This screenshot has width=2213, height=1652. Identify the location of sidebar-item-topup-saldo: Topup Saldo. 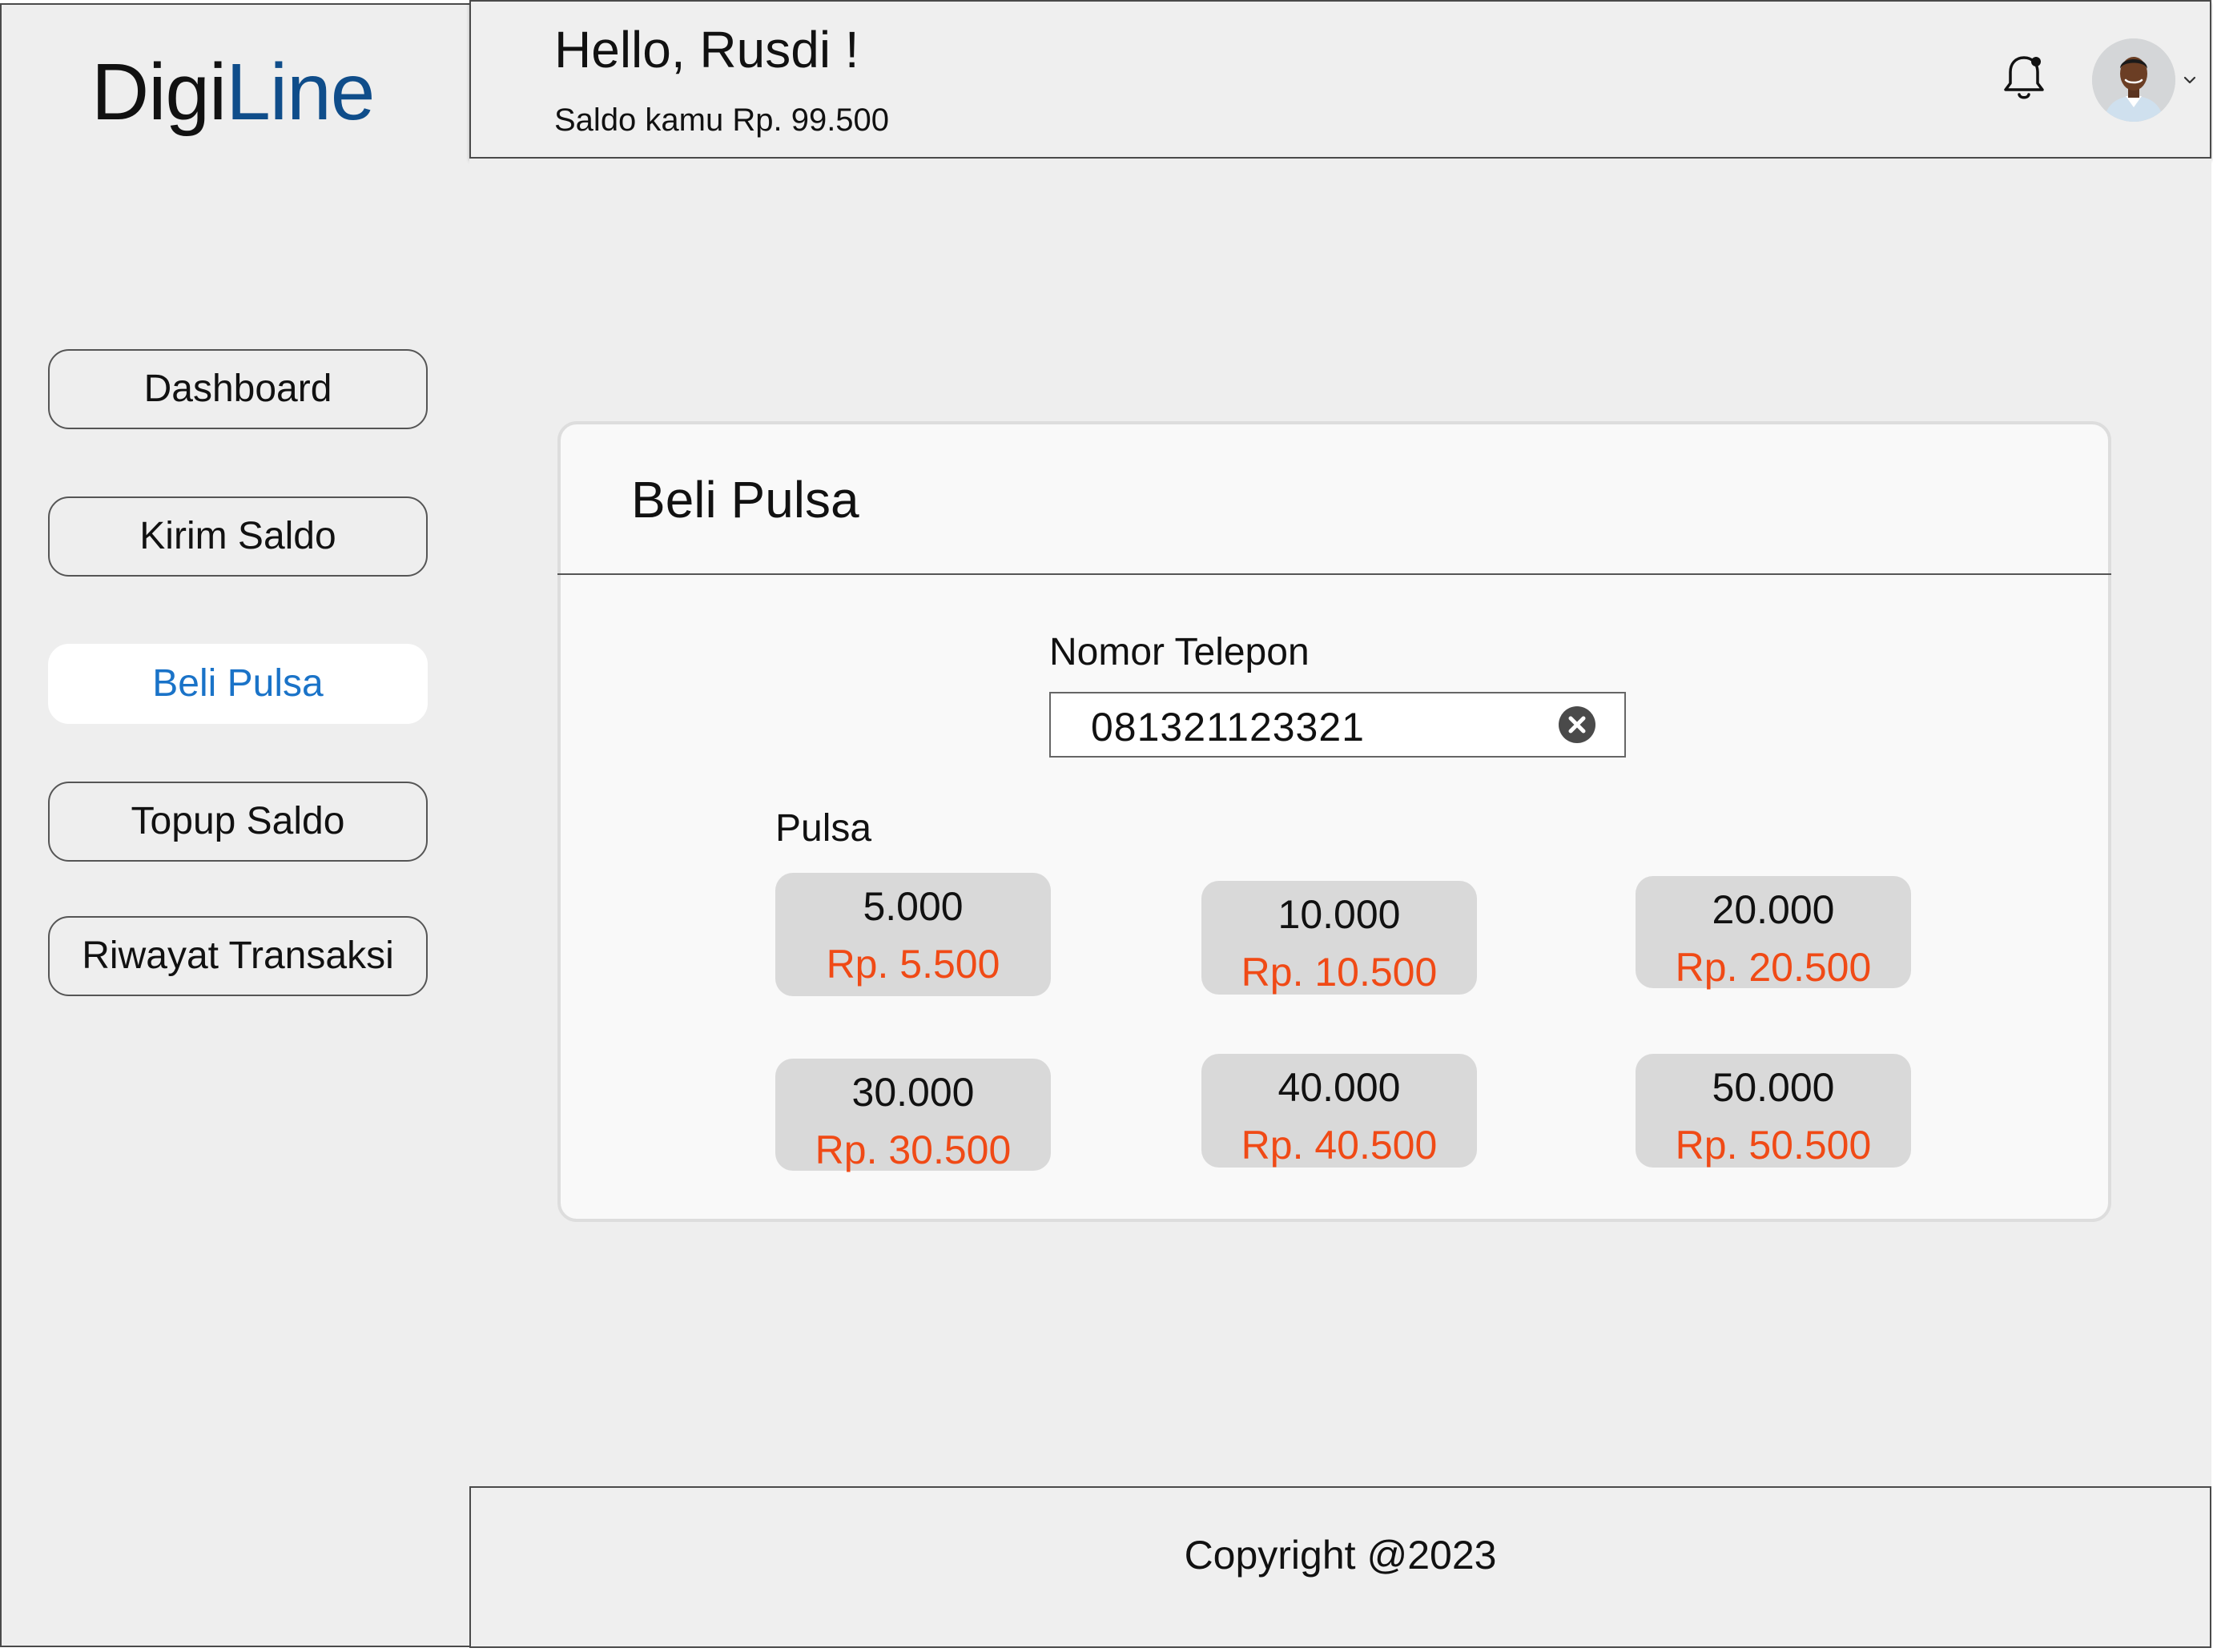
(238, 822).